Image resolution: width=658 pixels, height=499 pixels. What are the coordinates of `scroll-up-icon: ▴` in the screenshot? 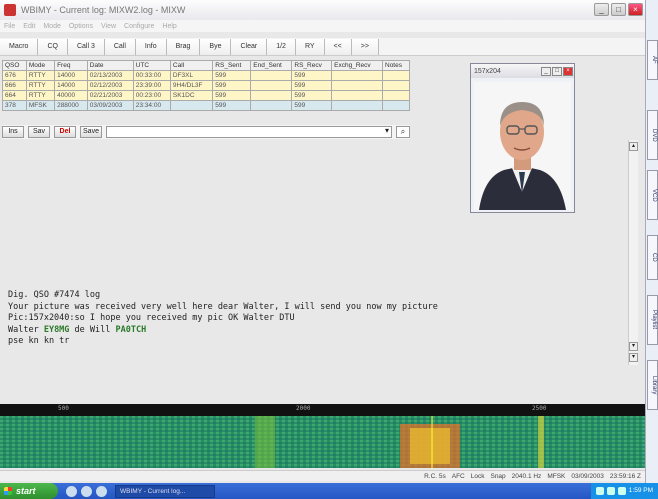 It's located at (633, 146).